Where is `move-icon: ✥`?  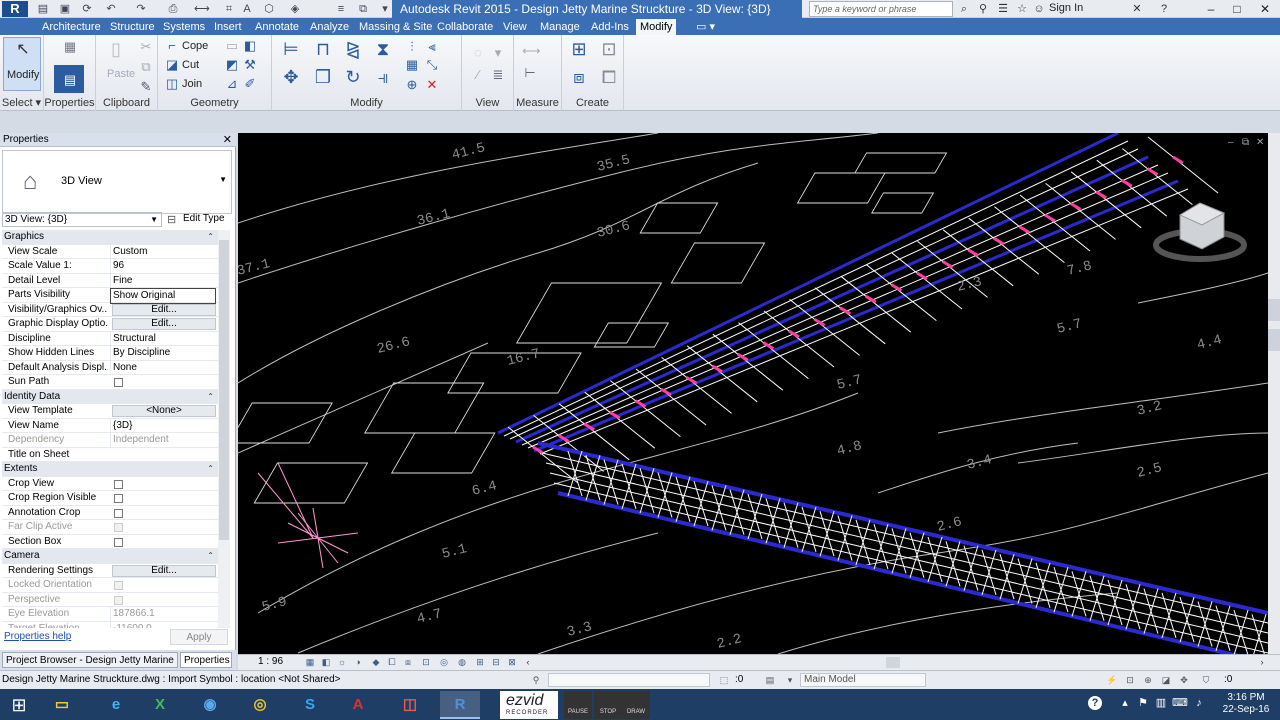 move-icon: ✥ is located at coordinates (291, 79).